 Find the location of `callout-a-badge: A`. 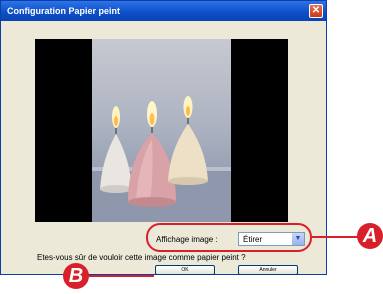

callout-a-badge: A is located at coordinates (370, 236).